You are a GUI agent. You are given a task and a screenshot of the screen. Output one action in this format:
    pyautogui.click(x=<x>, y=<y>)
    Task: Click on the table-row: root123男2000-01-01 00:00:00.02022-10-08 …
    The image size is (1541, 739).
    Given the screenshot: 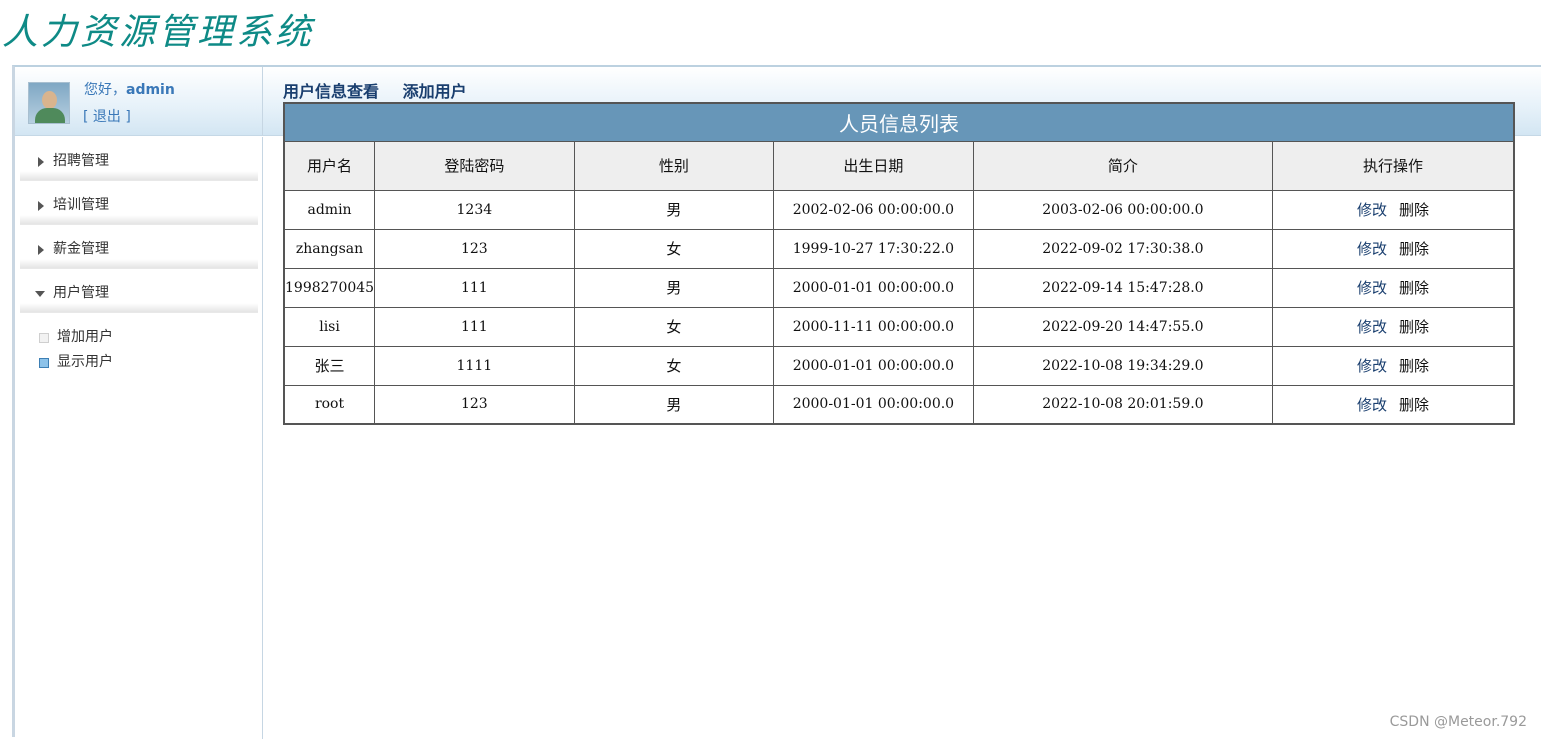 What is the action you would take?
    pyautogui.click(x=899, y=404)
    